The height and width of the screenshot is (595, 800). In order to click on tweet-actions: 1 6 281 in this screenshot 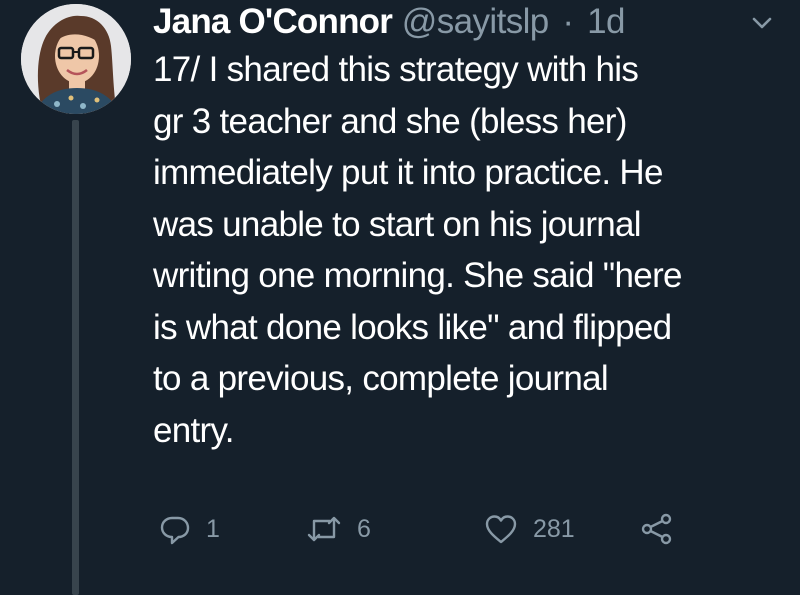, I will do `click(473, 529)`.